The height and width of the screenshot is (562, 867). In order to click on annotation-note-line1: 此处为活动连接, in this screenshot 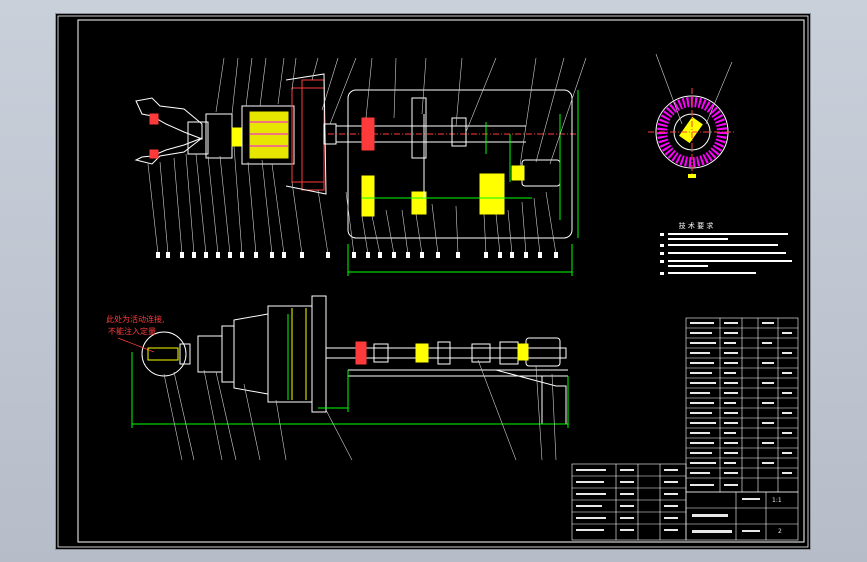, I will do `click(135, 319)`.